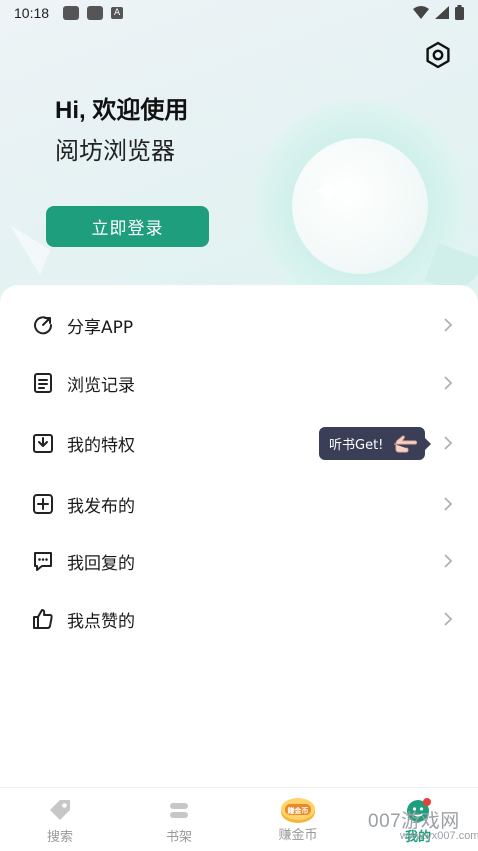 This screenshot has height=851, width=478. I want to click on menu-item-history: 浏览记录, so click(239, 383).